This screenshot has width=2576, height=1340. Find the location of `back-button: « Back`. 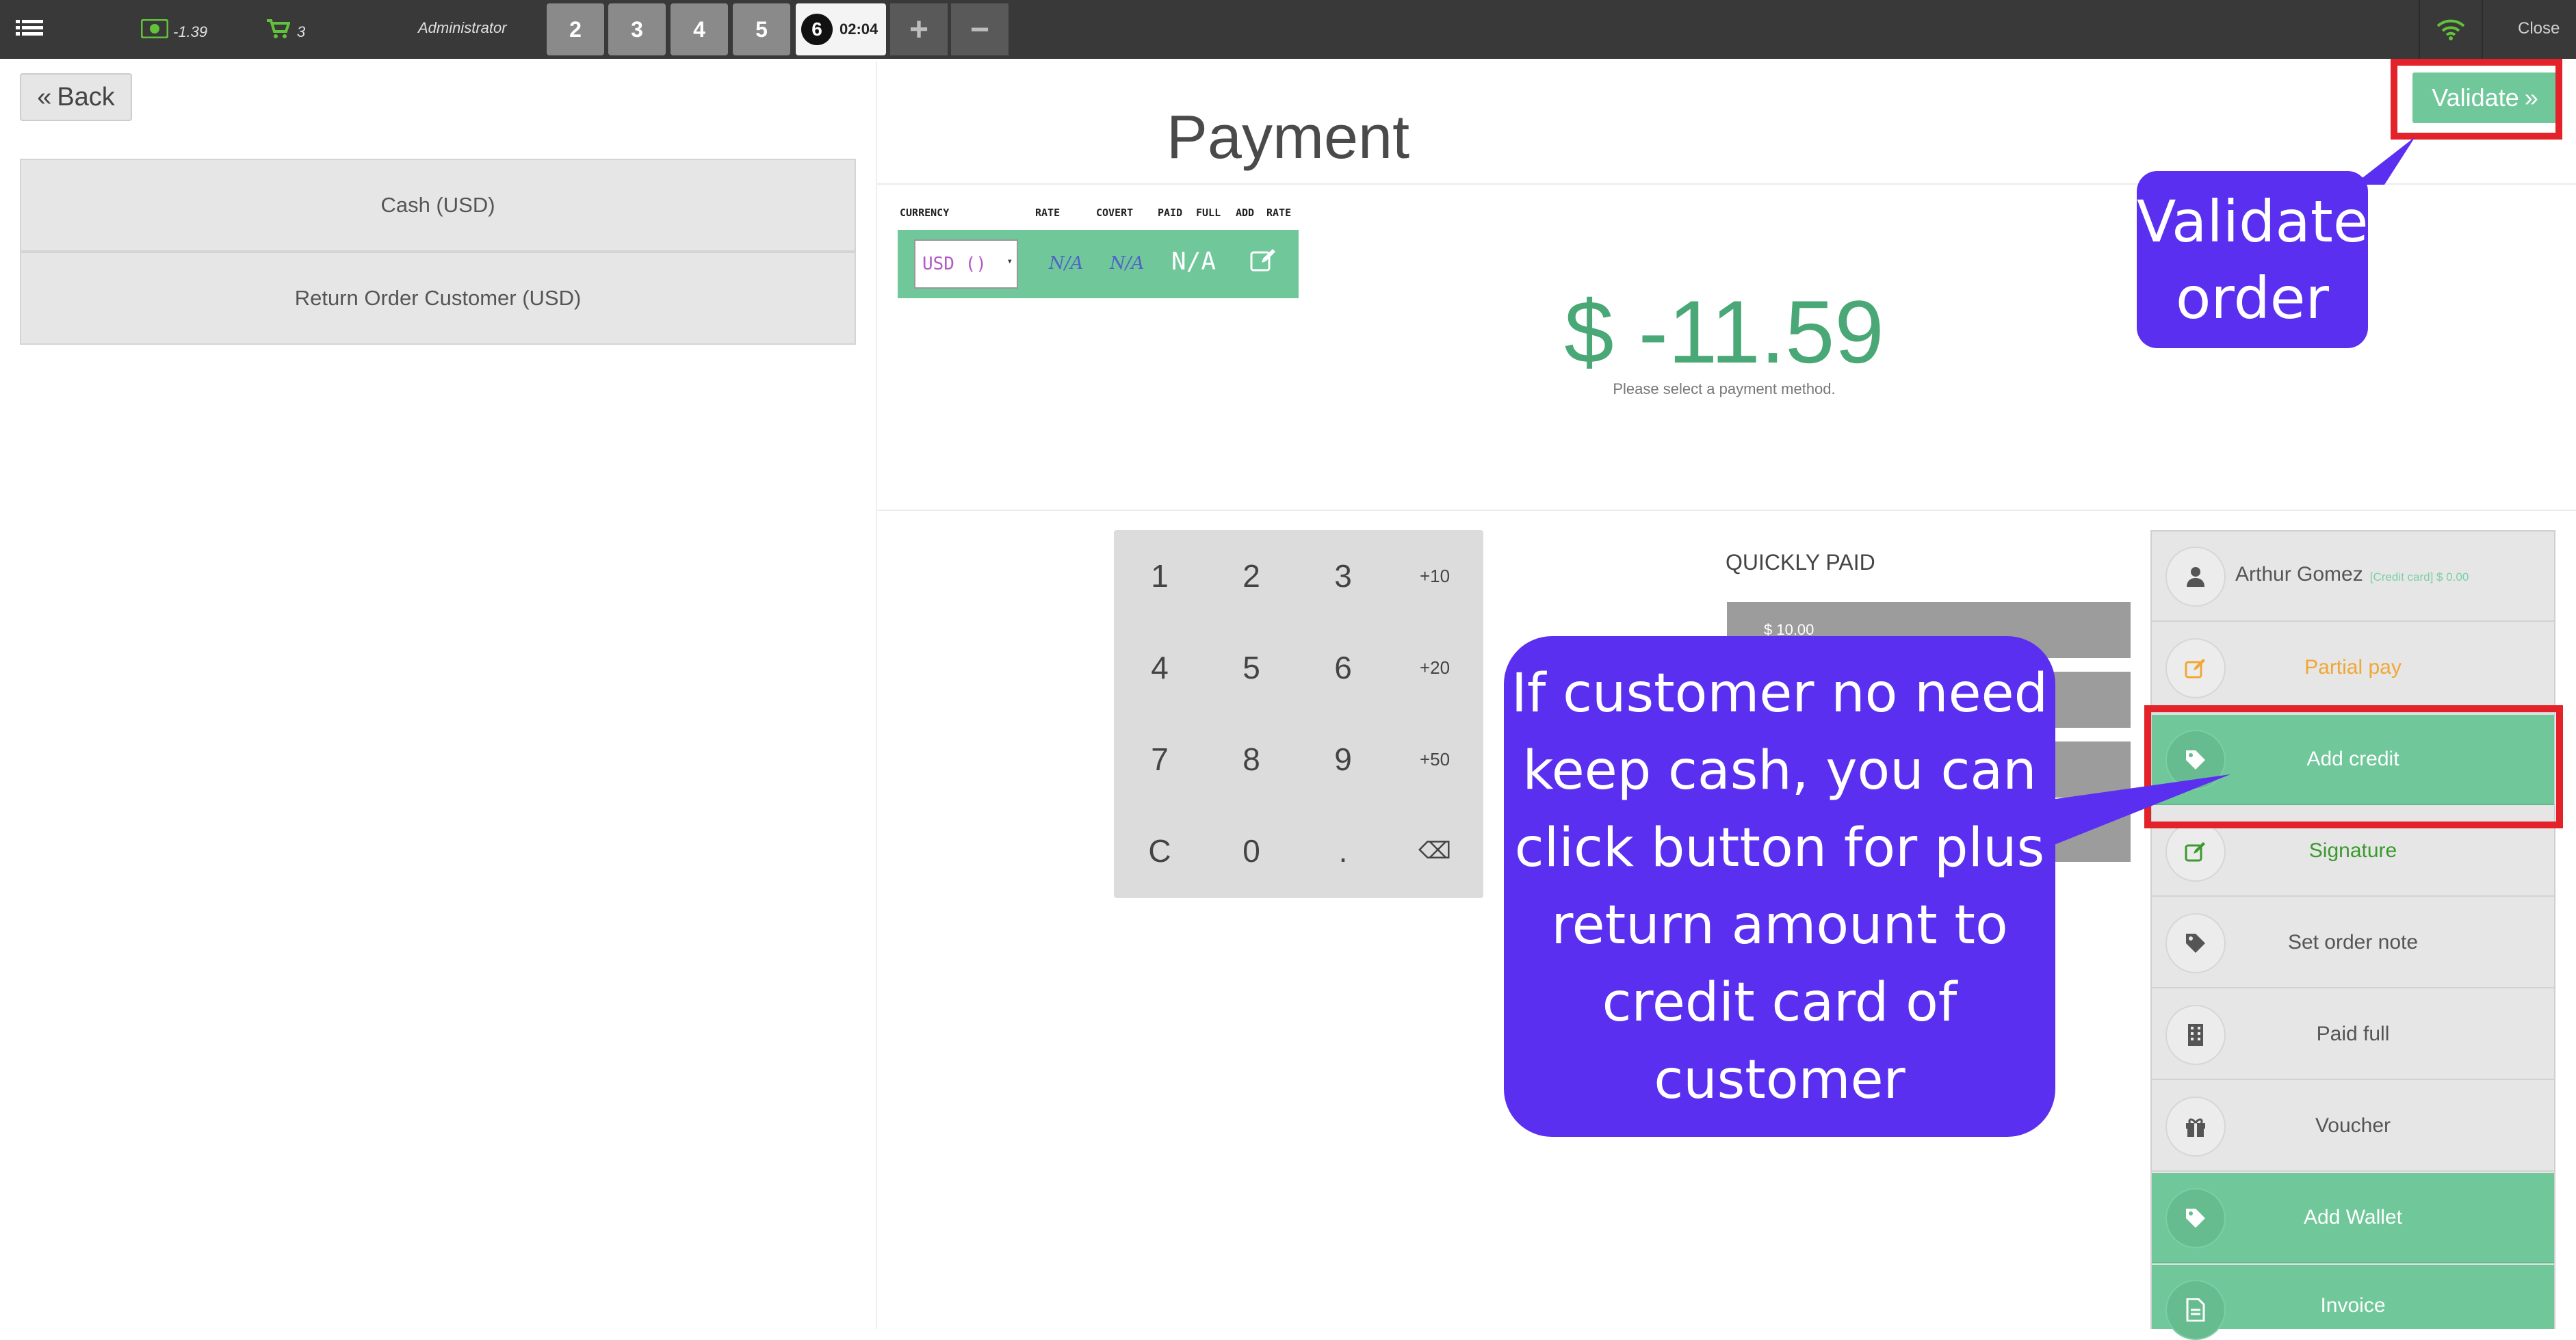

back-button: « Back is located at coordinates (76, 97).